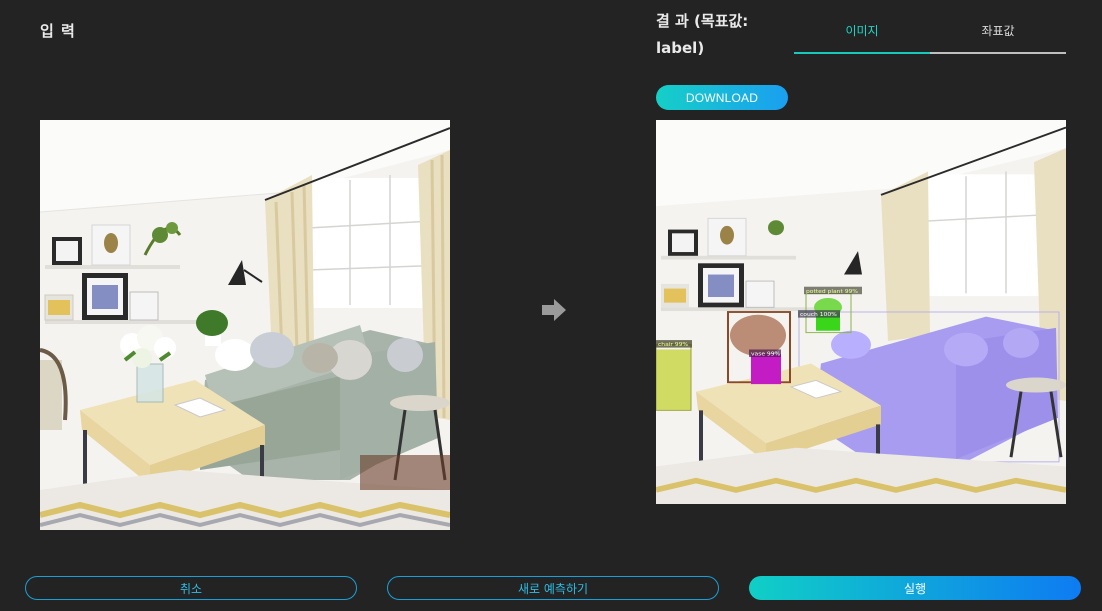 This screenshot has height=611, width=1102. Describe the element at coordinates (832, 292) in the screenshot. I see `label-potted-plant: potted plant 99%` at that location.